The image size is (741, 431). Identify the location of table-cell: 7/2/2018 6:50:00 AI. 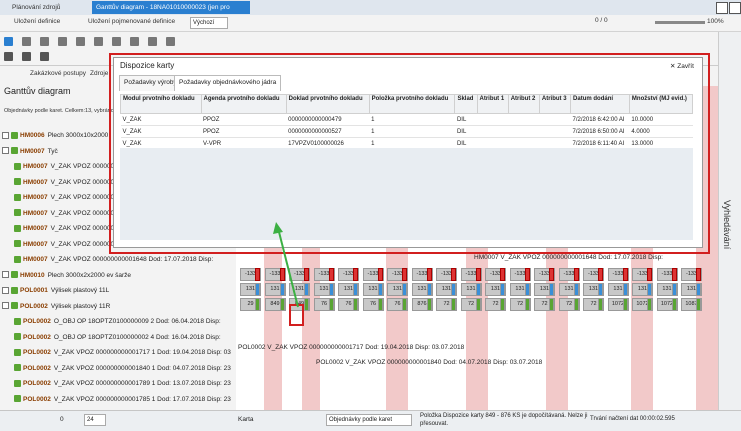
(600, 131).